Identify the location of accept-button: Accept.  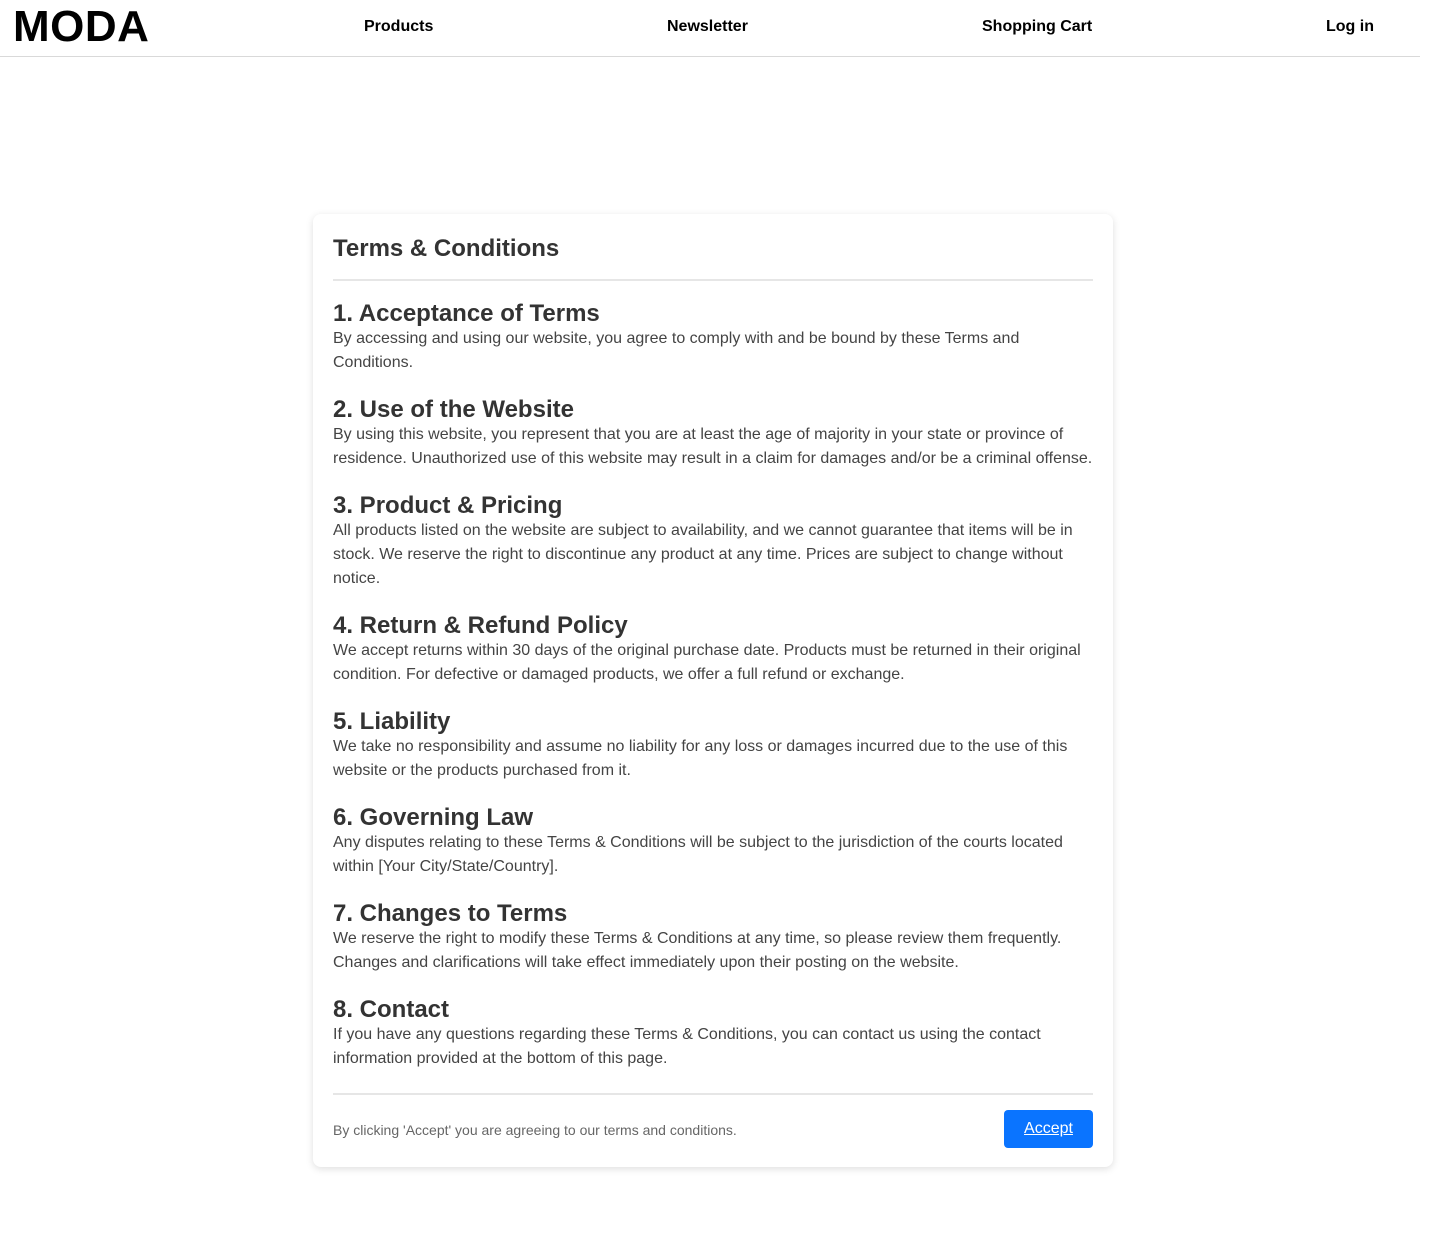
(1048, 1129).